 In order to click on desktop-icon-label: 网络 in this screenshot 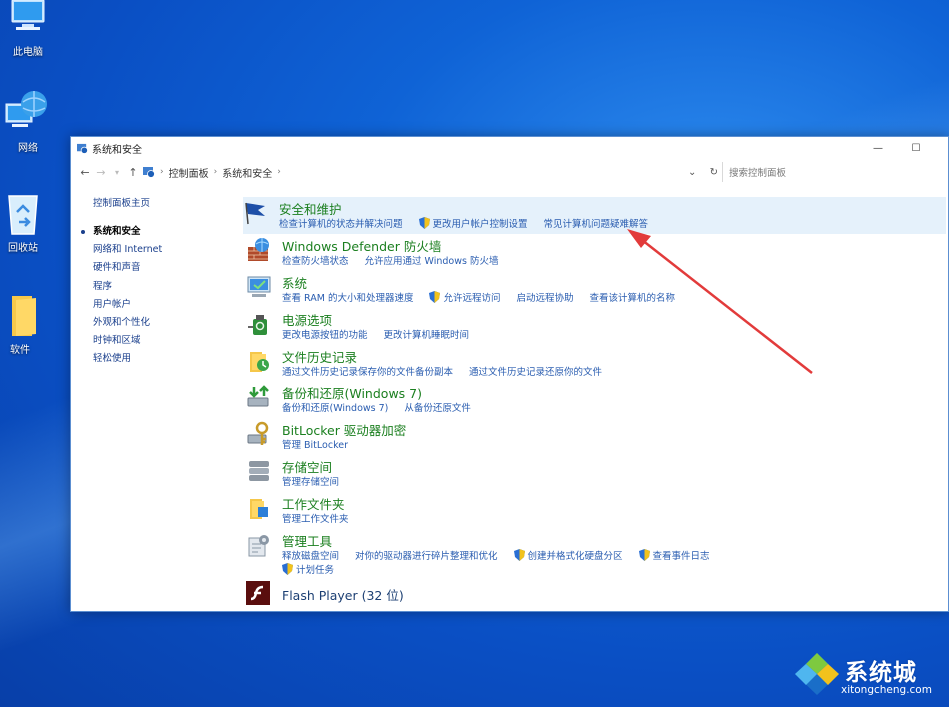, I will do `click(28, 148)`.